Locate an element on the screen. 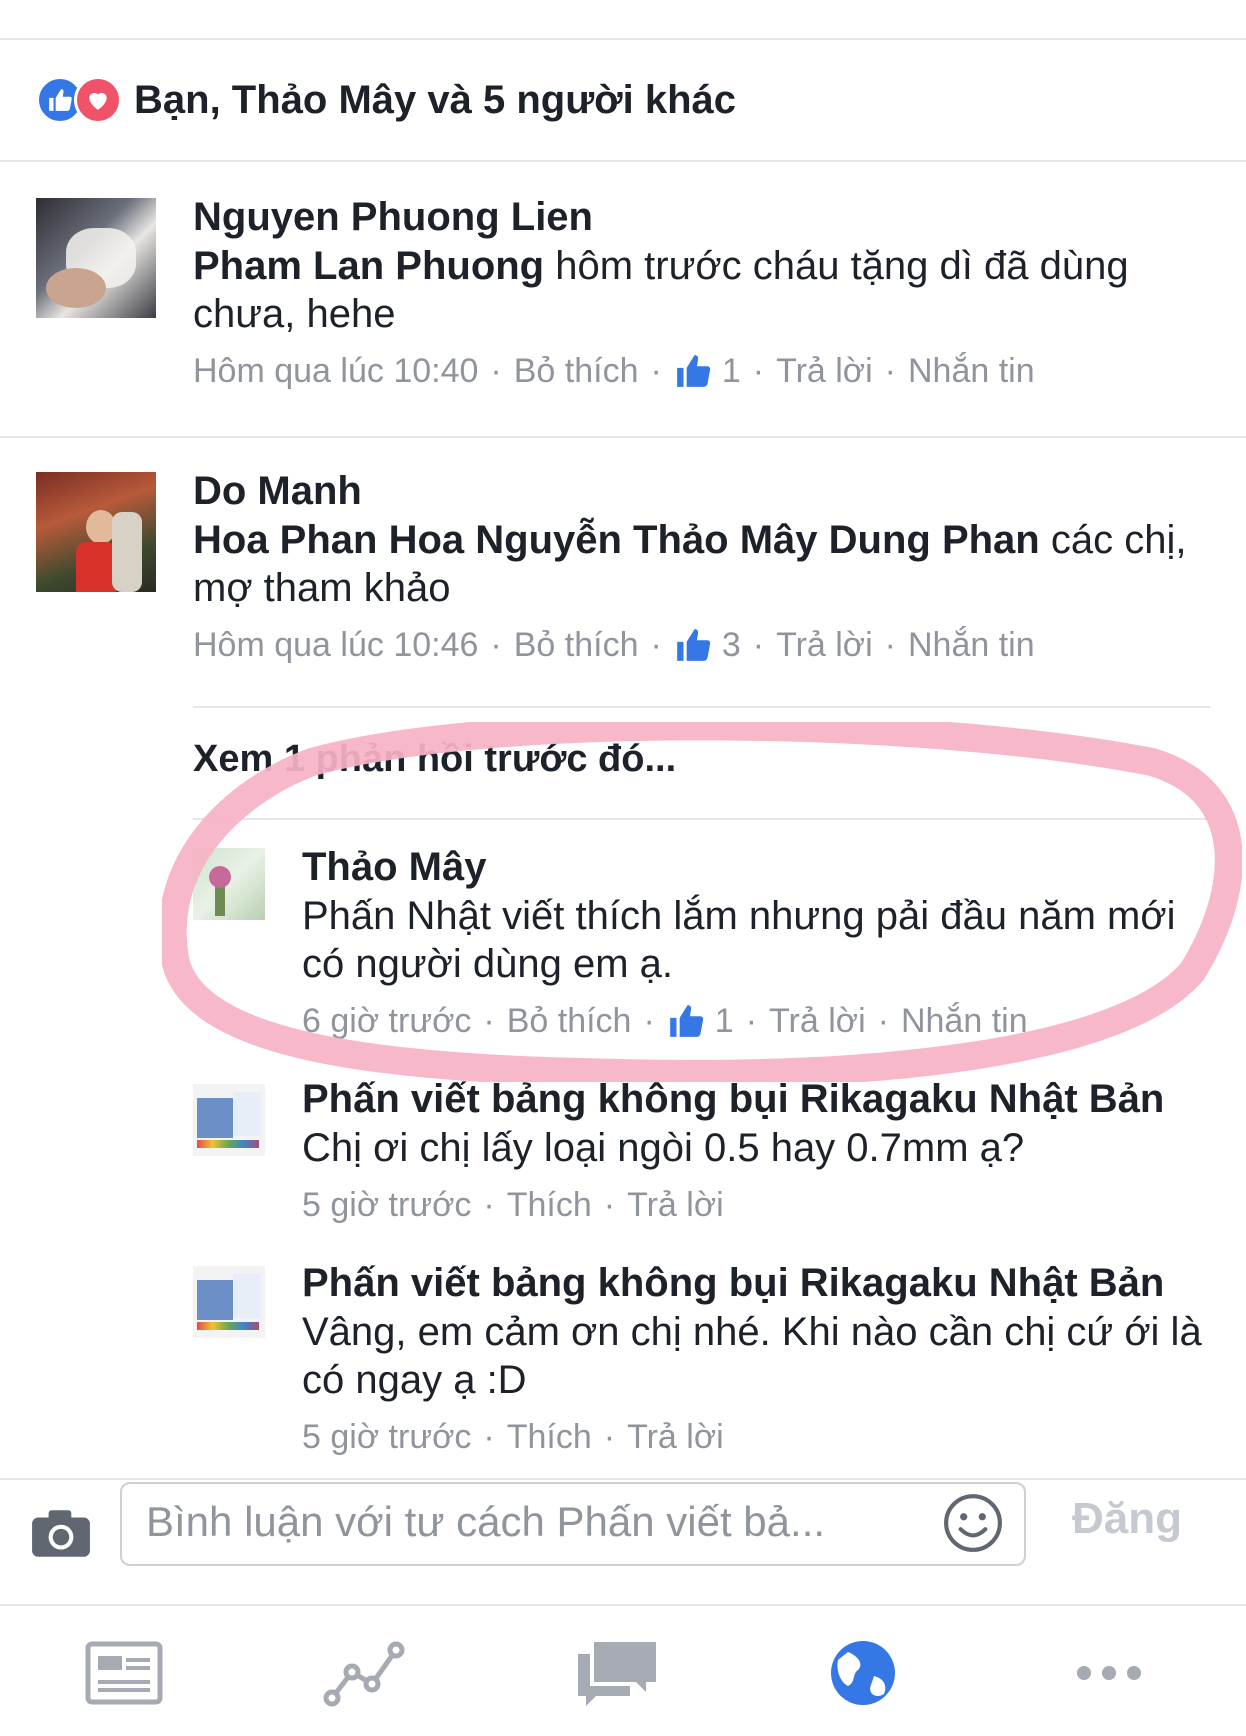  post-button: Đăng is located at coordinates (1127, 1519).